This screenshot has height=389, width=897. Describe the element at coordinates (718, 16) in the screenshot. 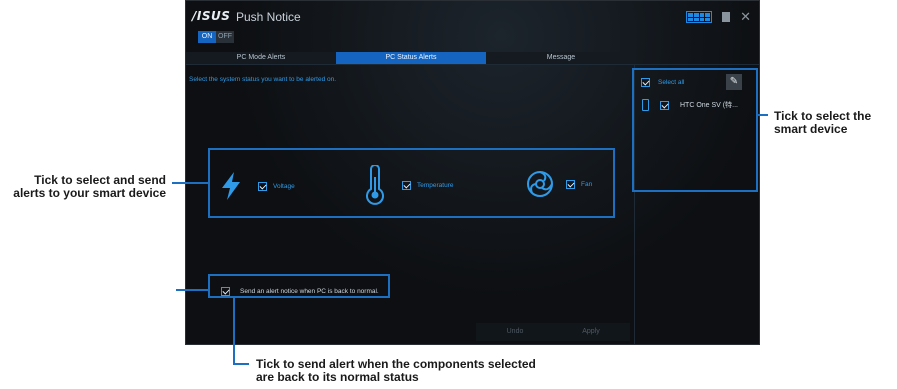

I see `window-controls: ✕` at that location.